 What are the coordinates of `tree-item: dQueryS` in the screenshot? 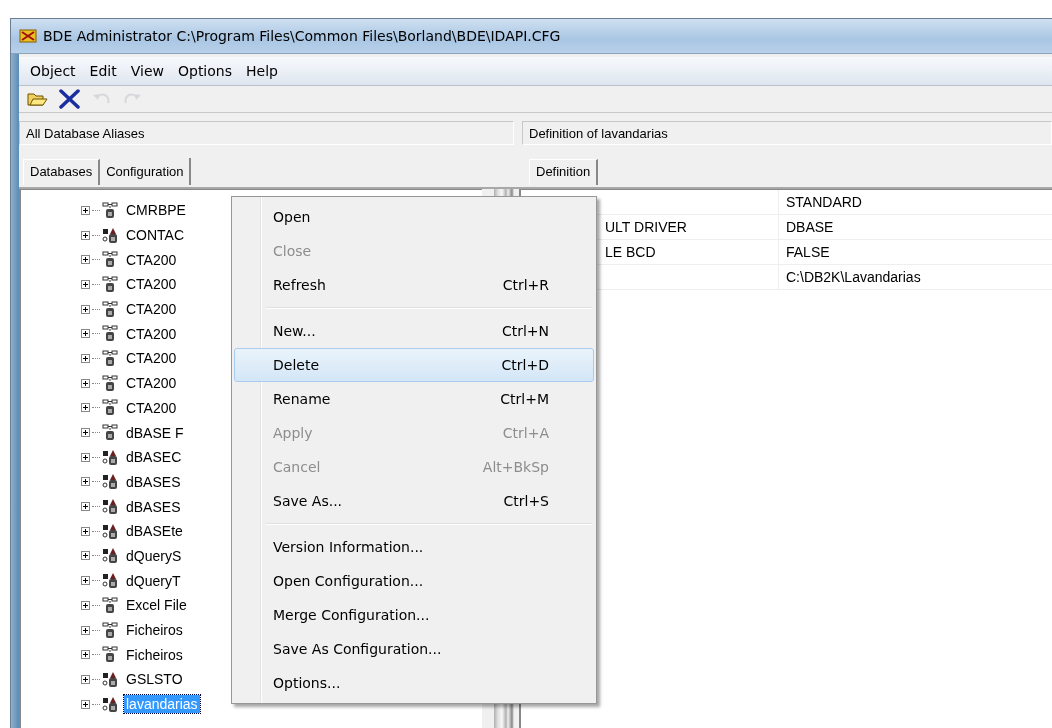 It's located at (154, 555).